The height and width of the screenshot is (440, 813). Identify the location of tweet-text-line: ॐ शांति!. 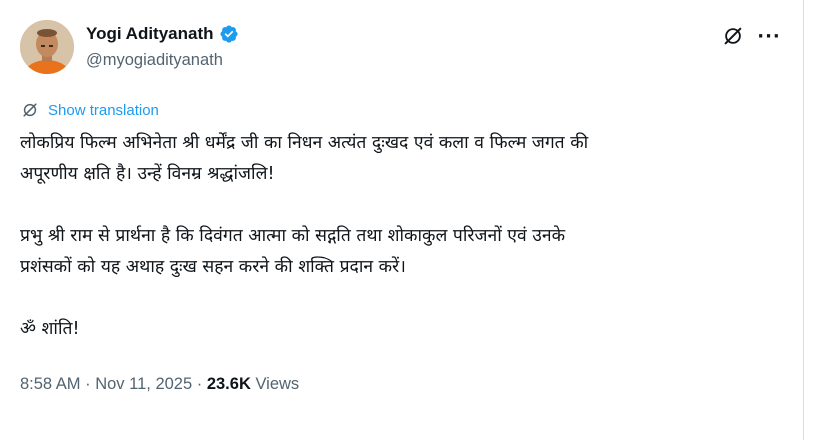
(50, 329).